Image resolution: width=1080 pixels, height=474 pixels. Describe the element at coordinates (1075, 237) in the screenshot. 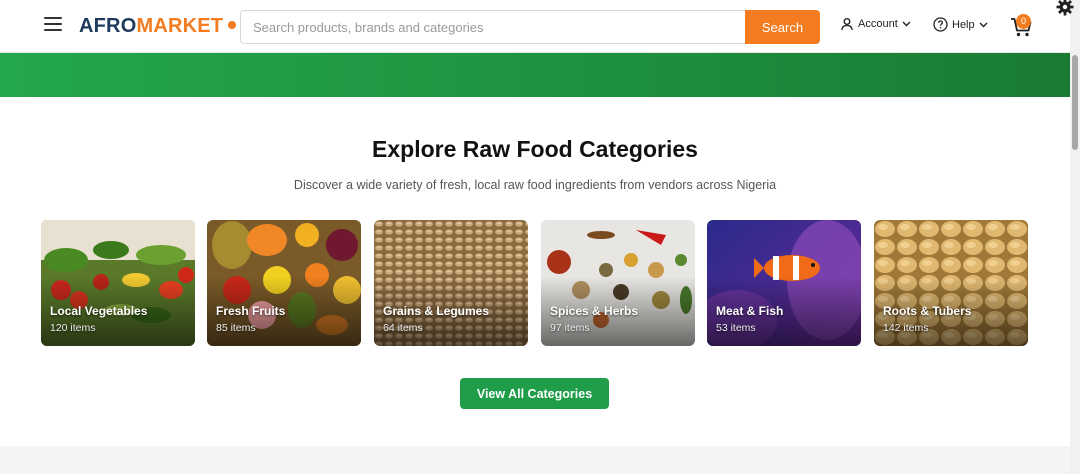

I see `scrollbar` at that location.